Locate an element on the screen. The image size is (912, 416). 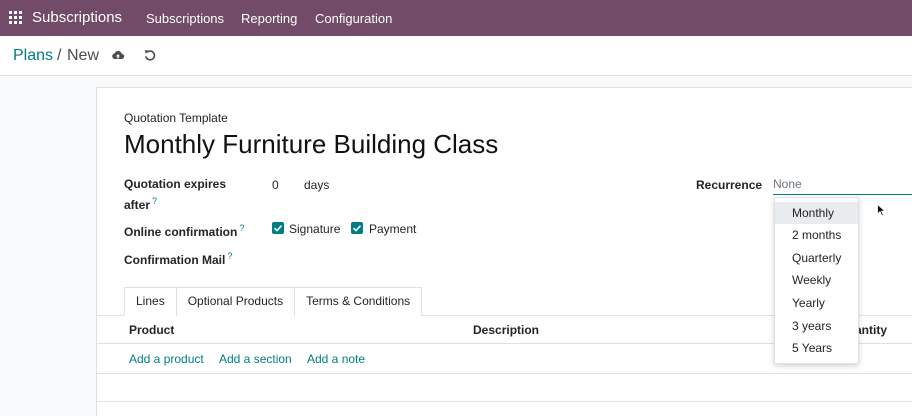
add-product-link: Add a product is located at coordinates (166, 359).